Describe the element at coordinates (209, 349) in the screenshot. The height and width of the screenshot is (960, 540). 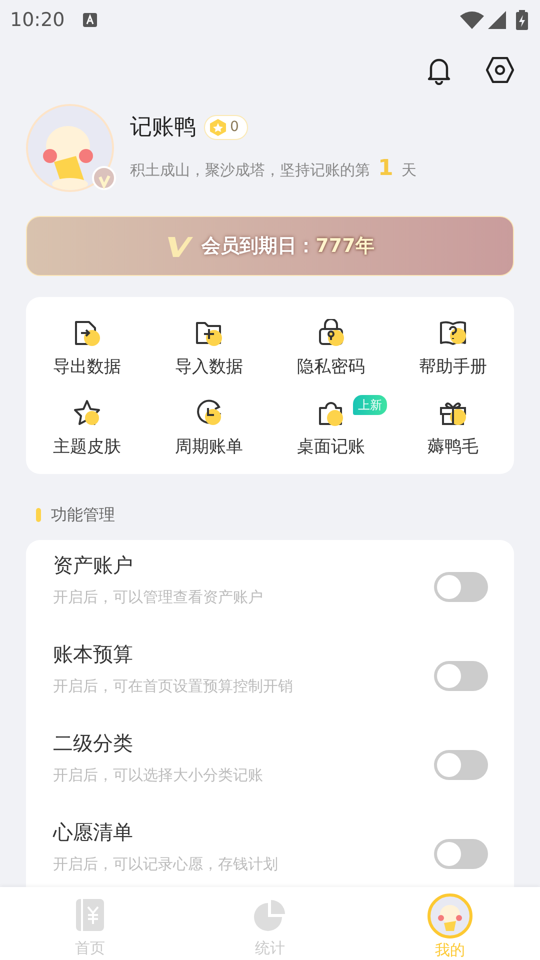
I see `tool-button: 导入数据` at that location.